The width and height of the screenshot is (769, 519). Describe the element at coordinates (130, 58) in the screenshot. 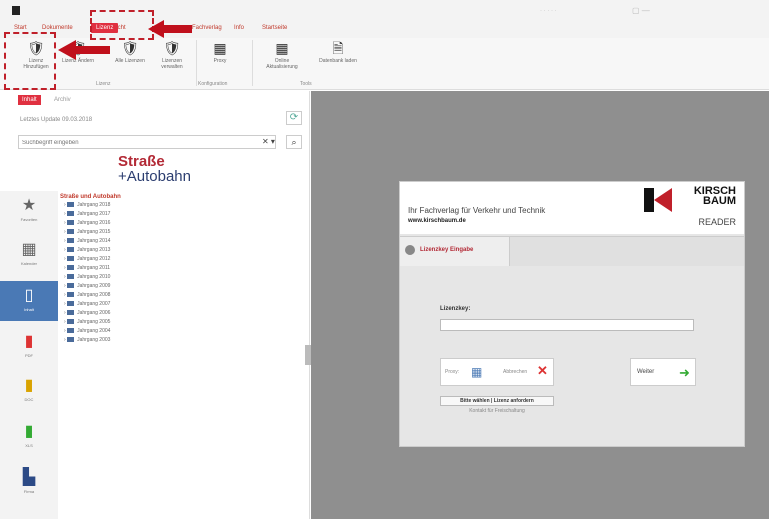

I see `all-licenses-button: 🛡 Alle Lizenzen` at that location.